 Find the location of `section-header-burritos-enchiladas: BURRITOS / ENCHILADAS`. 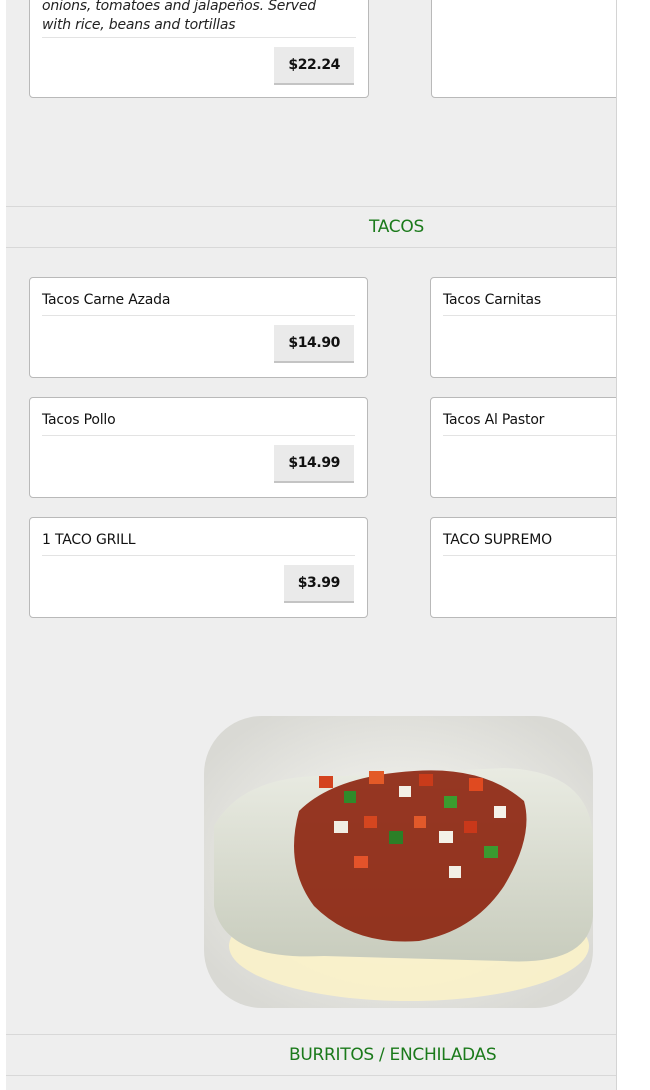

section-header-burritos-enchiladas: BURRITOS / ENCHILADAS is located at coordinates (311, 1055).